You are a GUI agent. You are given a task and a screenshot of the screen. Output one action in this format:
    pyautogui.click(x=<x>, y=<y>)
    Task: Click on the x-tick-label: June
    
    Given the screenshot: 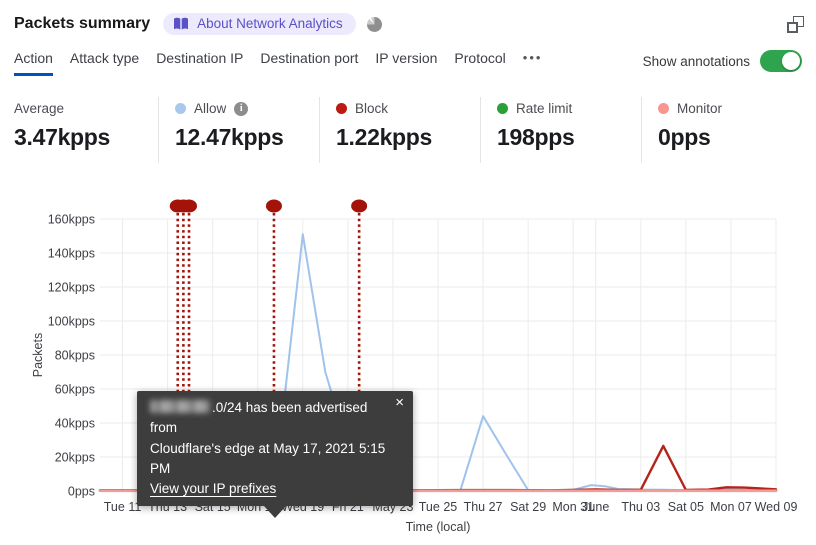 What is the action you would take?
    pyautogui.click(x=595, y=507)
    